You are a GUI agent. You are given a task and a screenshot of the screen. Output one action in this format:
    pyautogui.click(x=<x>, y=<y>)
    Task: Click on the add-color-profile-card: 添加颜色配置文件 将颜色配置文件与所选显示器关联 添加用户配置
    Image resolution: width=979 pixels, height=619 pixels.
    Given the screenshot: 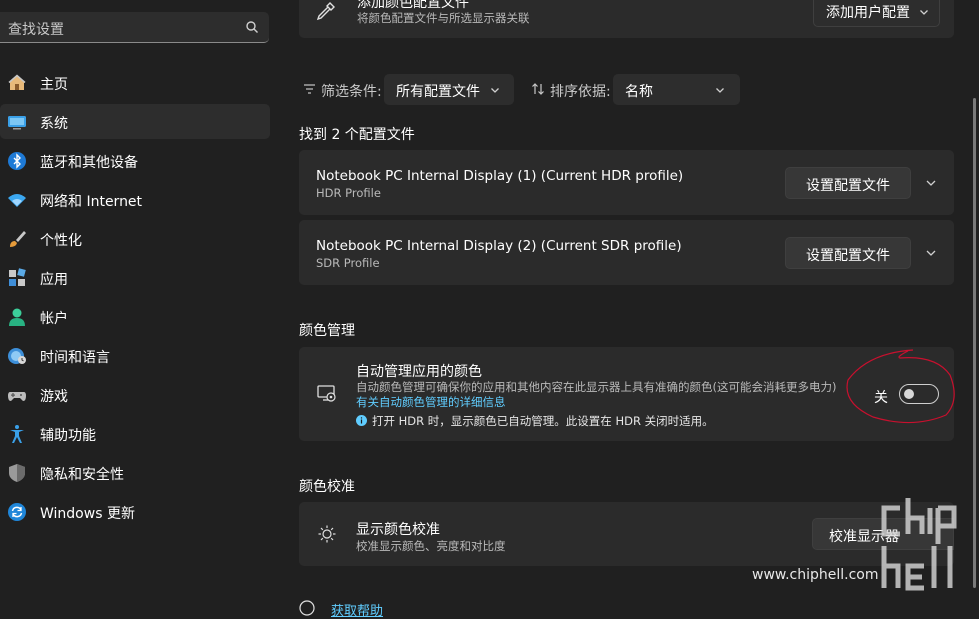 What is the action you would take?
    pyautogui.click(x=626, y=19)
    